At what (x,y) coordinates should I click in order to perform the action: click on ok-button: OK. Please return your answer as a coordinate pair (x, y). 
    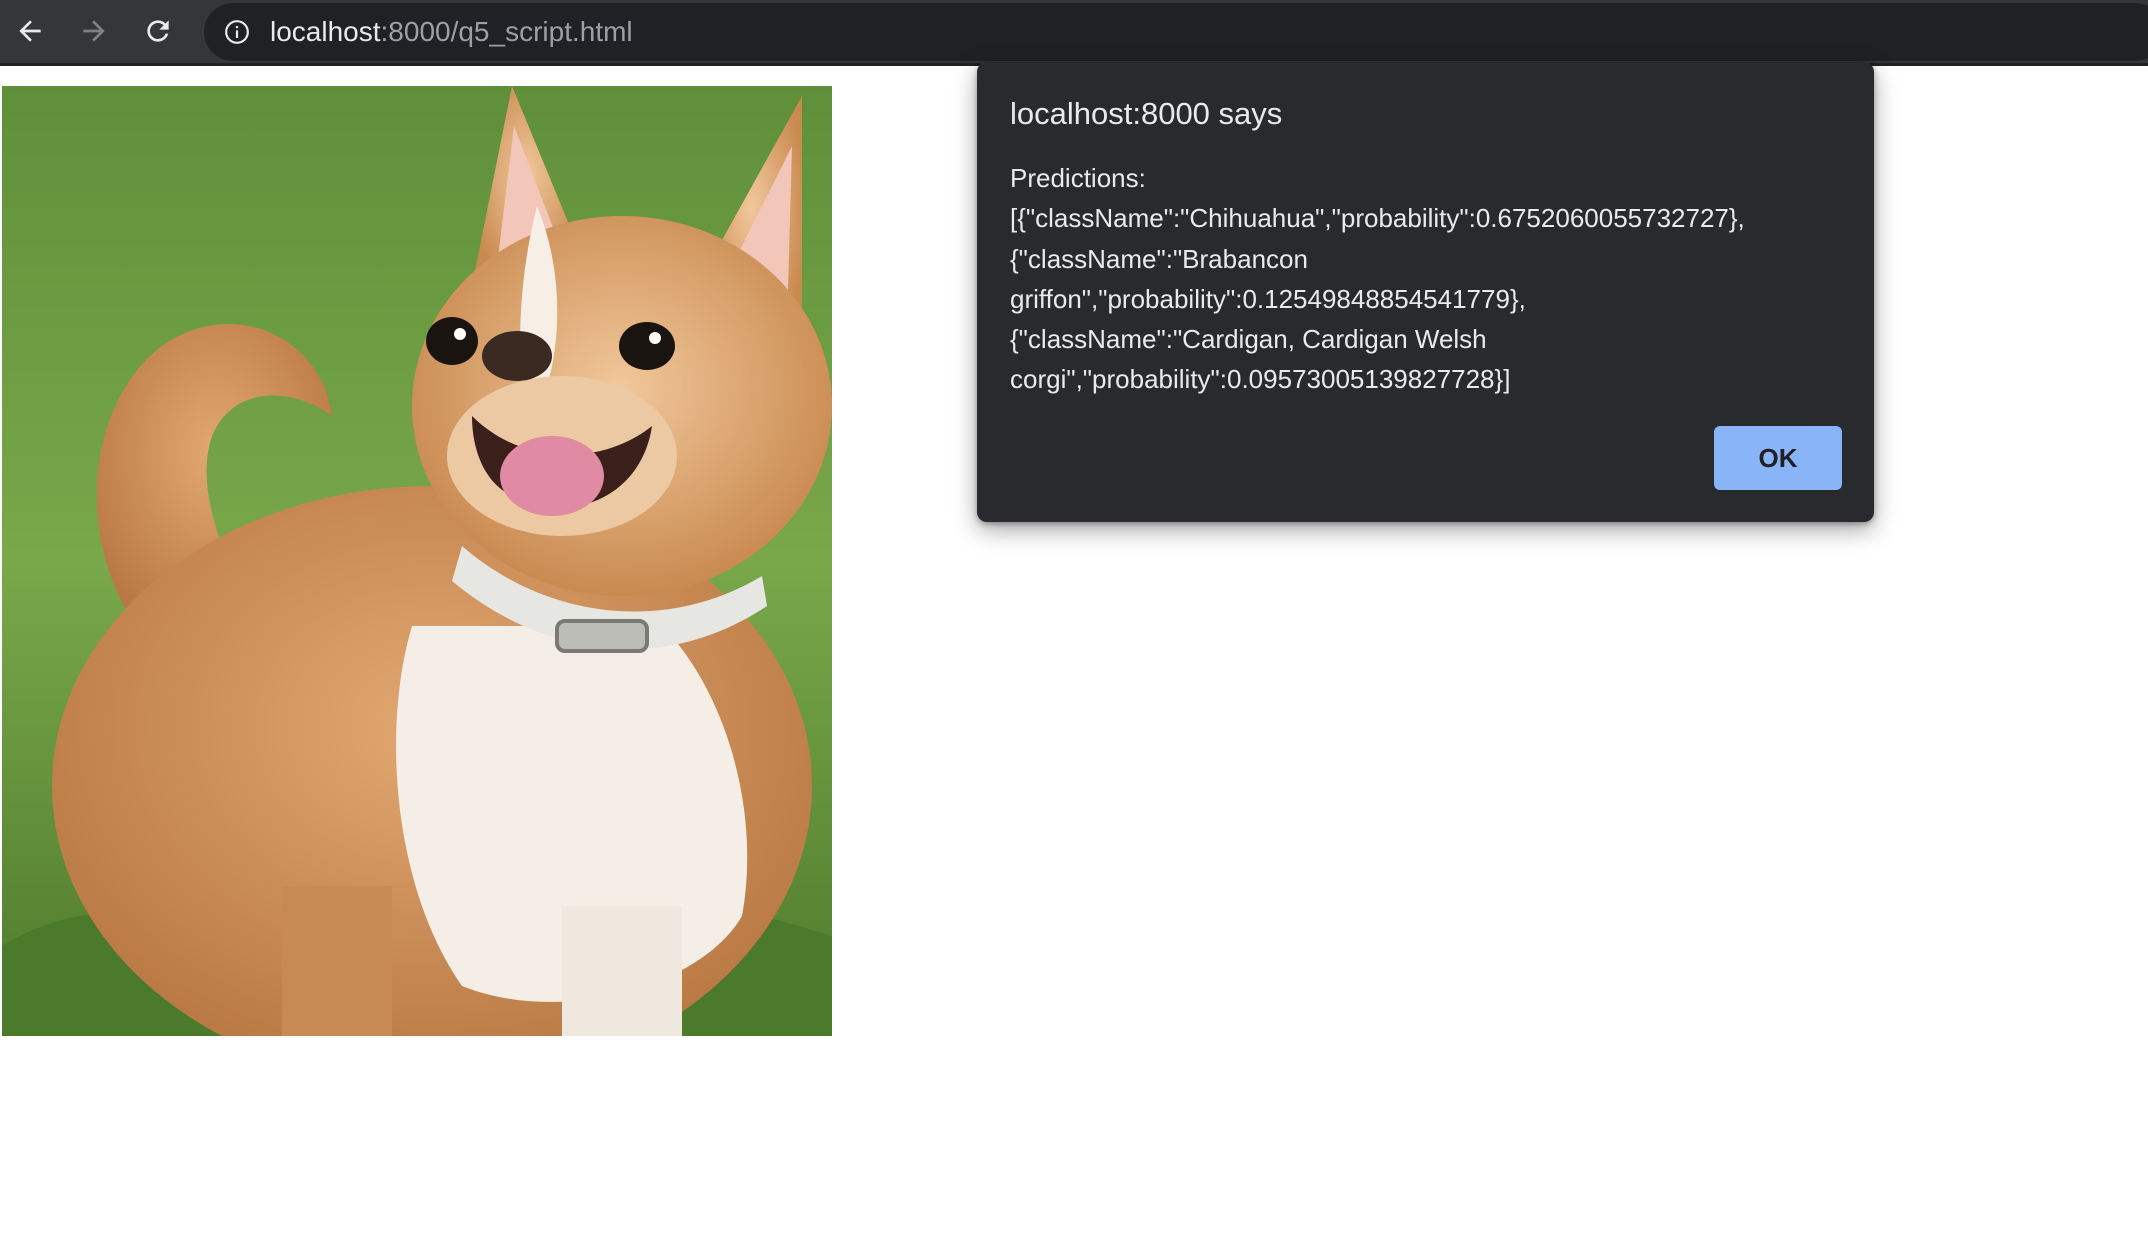
    Looking at the image, I should click on (1778, 458).